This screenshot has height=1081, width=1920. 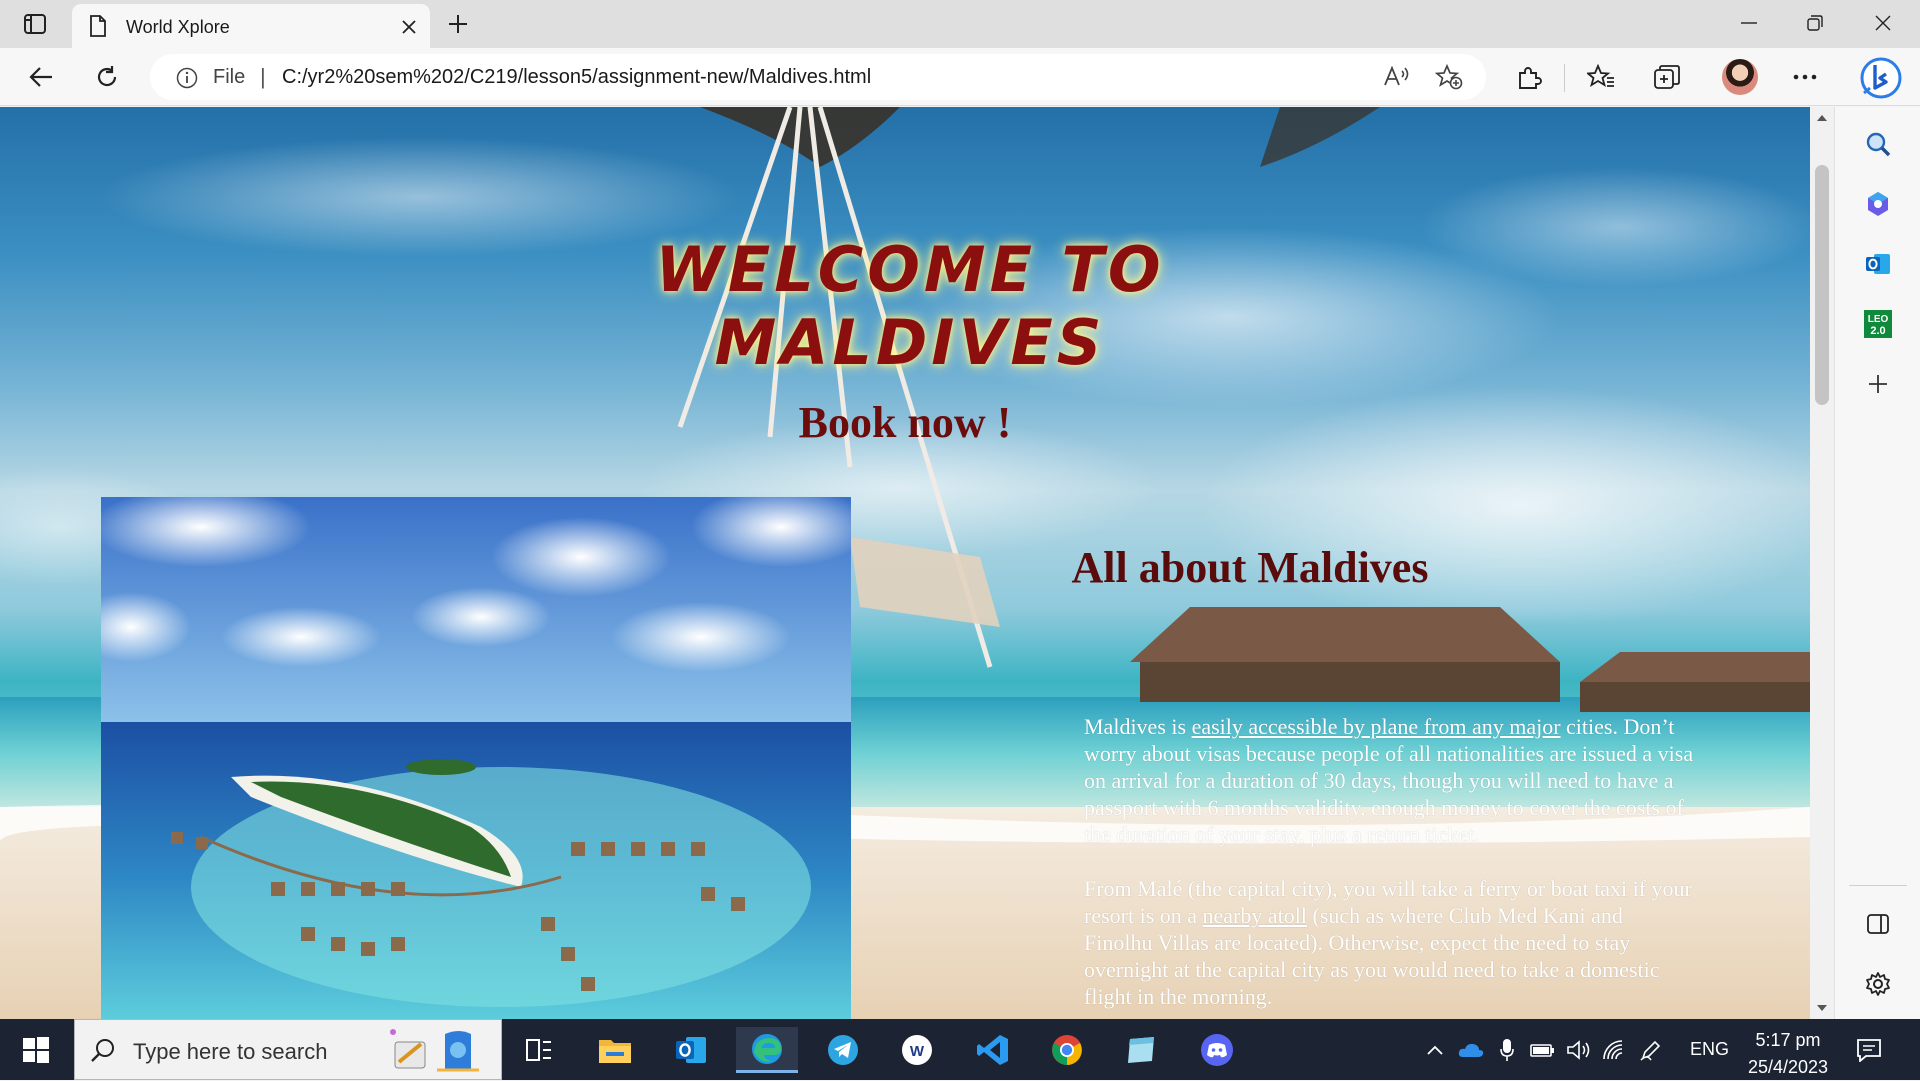 What do you see at coordinates (1881, 78) in the screenshot?
I see `bing-icon` at bounding box center [1881, 78].